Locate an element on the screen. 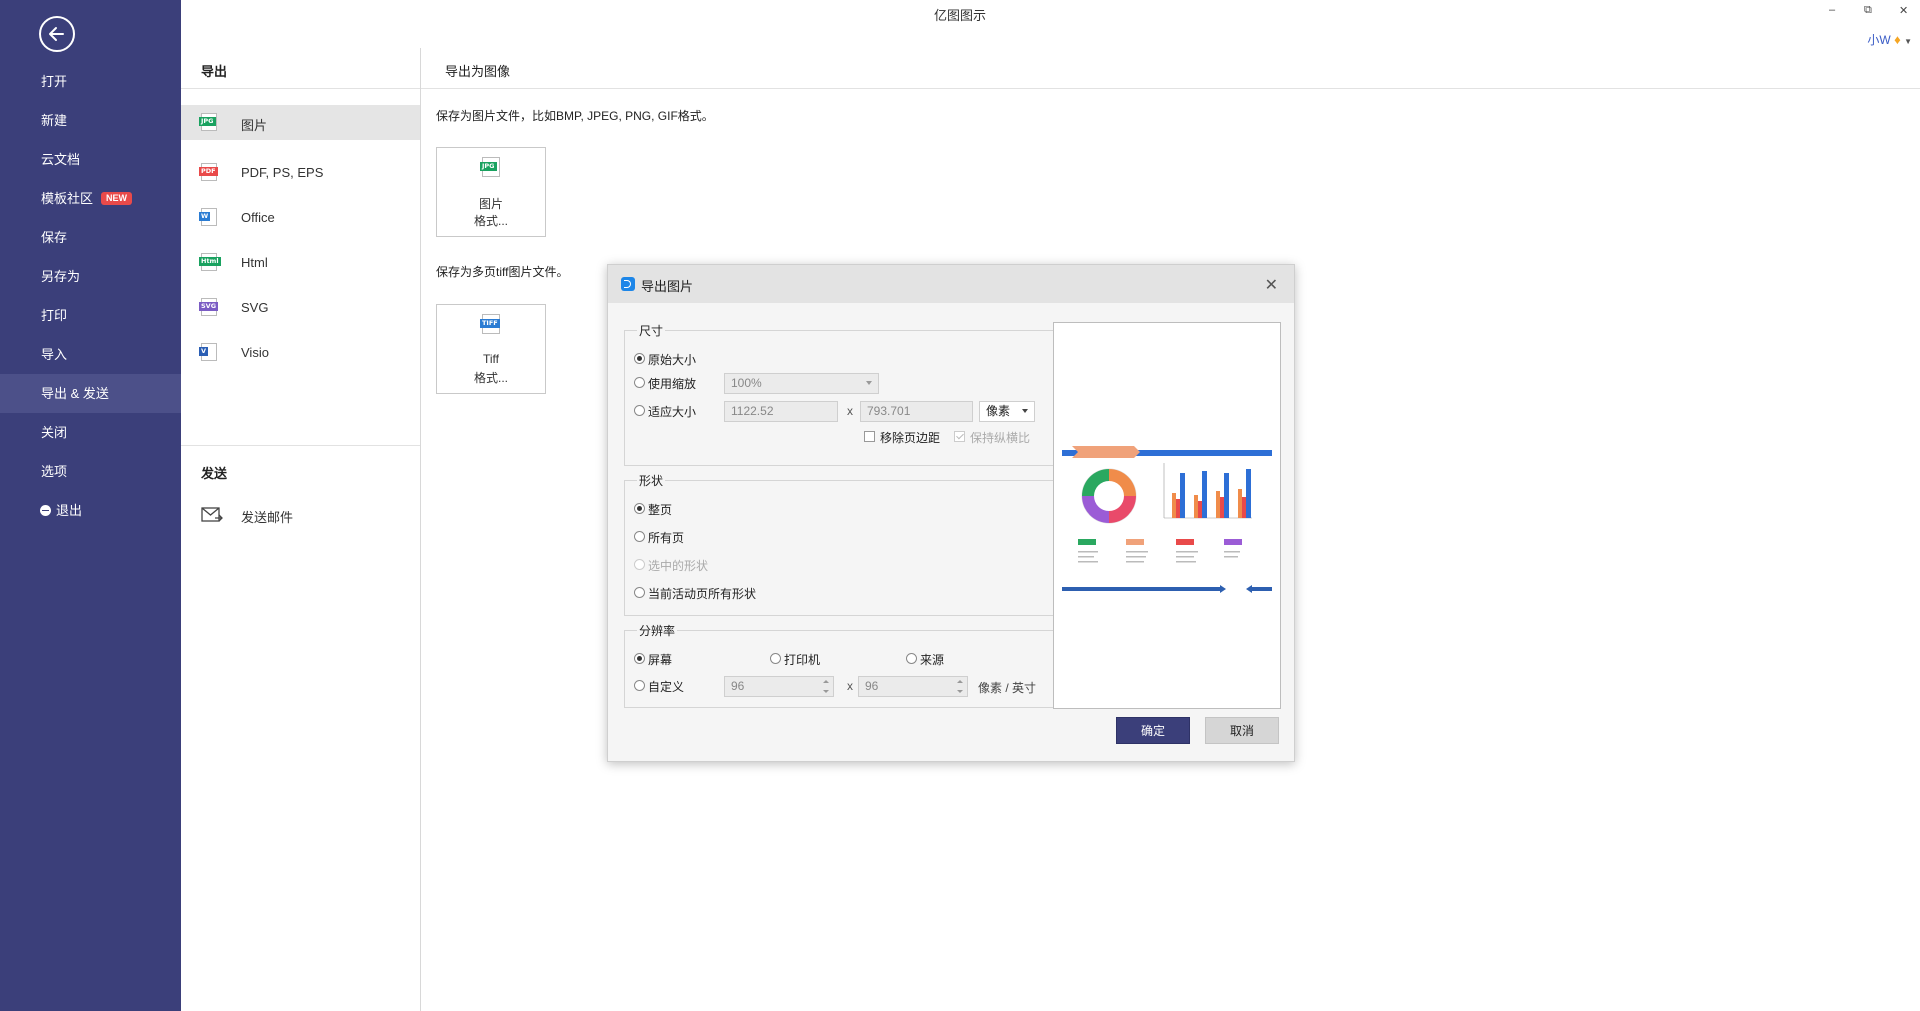 The width and height of the screenshot is (1920, 1011). dialog-header: 导出图片 ✕ is located at coordinates (951, 284).